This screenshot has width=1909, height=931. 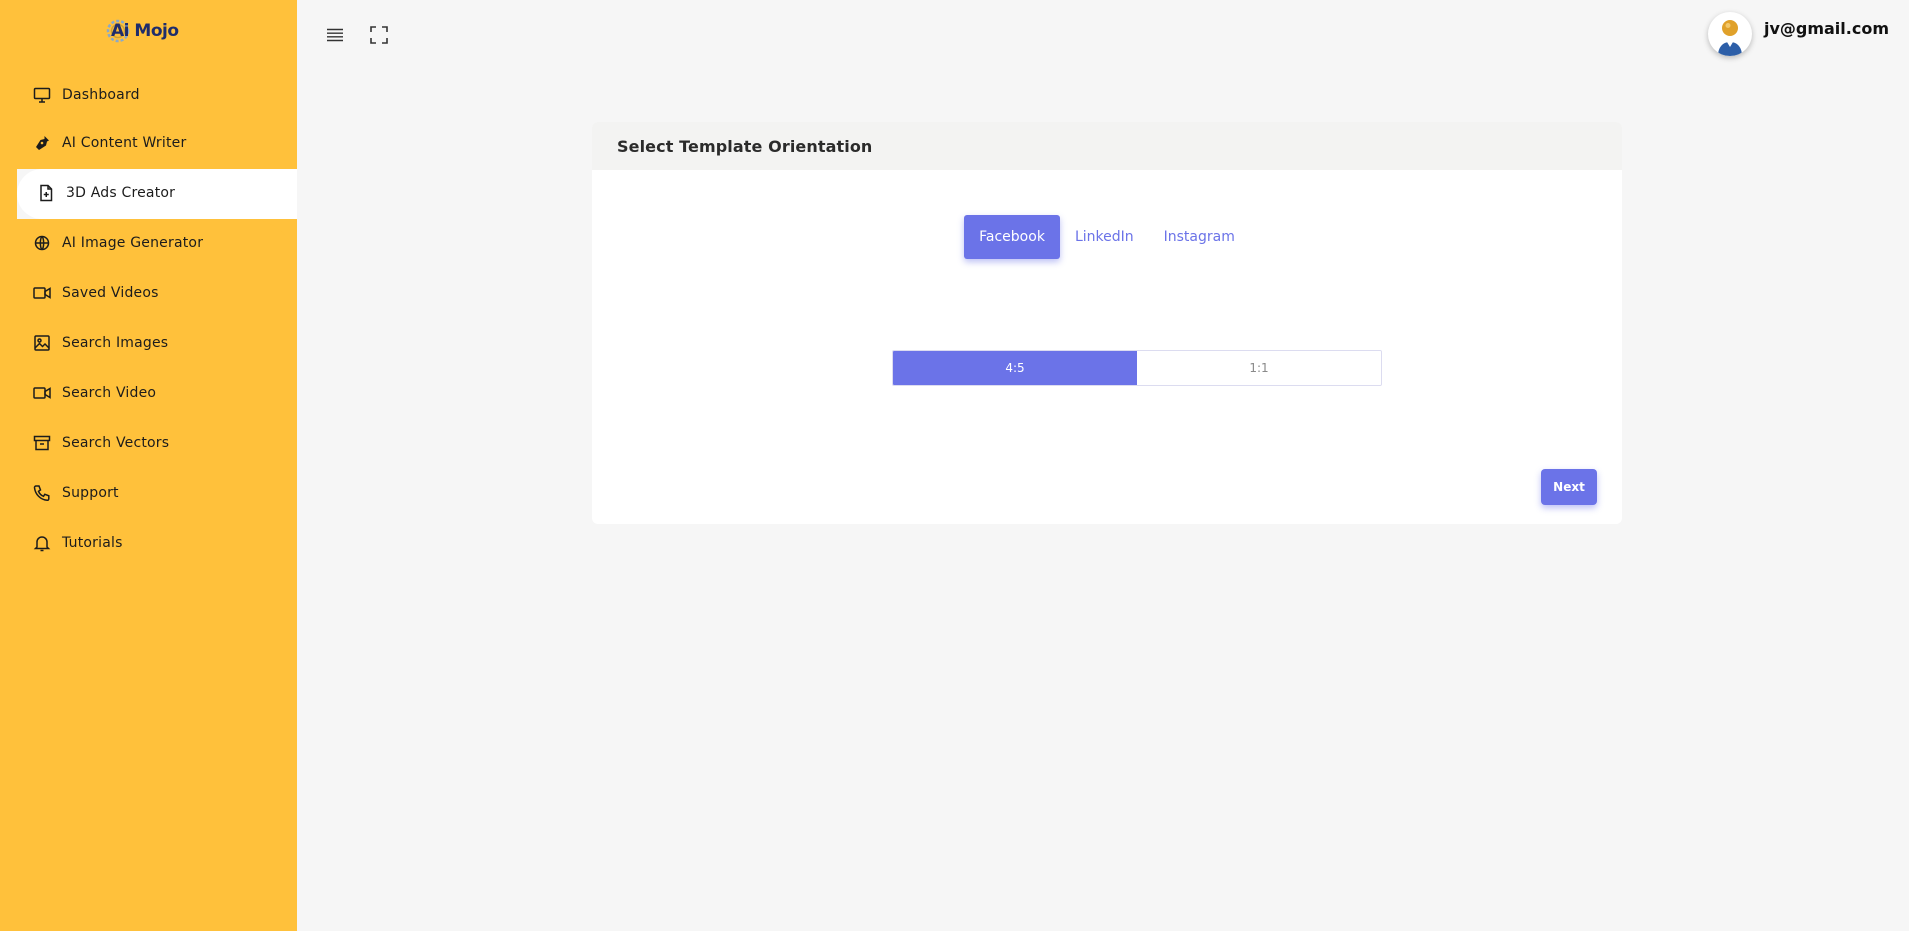 I want to click on sidebar-item-ai-content-writer: AI Content Writer, so click(x=109, y=143).